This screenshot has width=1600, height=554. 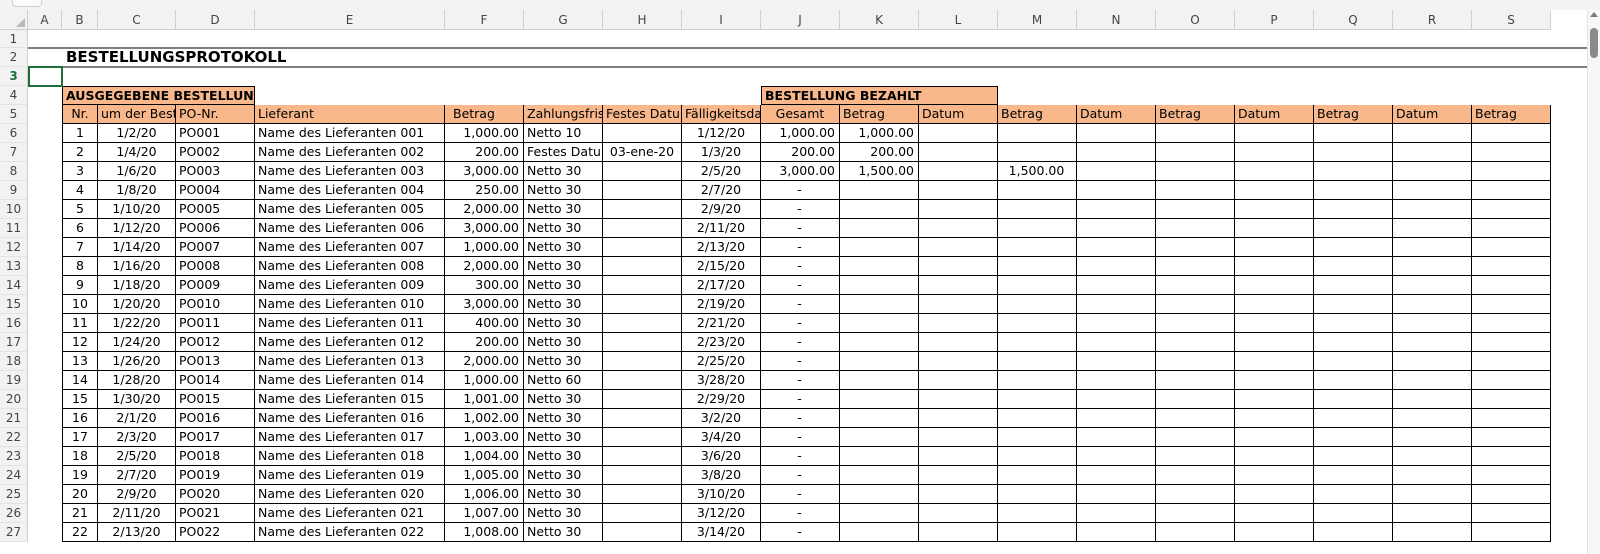 I want to click on table-cell: 1/22/20, so click(x=137, y=323).